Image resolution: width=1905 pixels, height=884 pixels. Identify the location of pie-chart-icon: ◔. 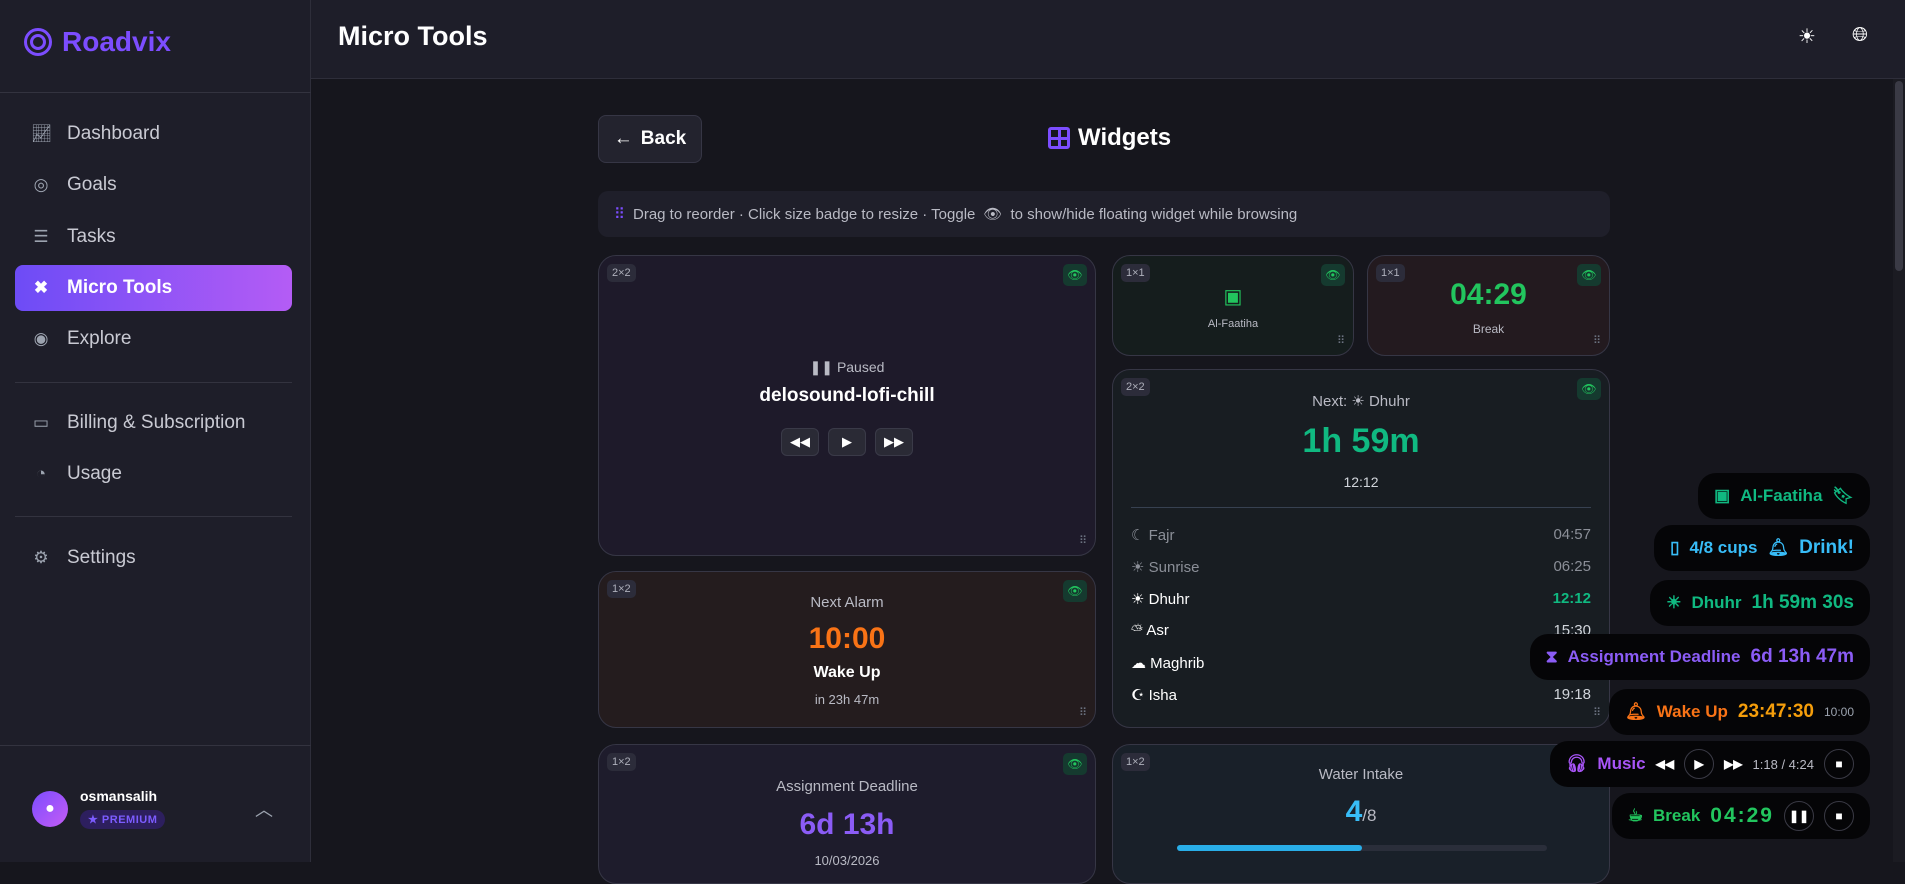
(41, 473).